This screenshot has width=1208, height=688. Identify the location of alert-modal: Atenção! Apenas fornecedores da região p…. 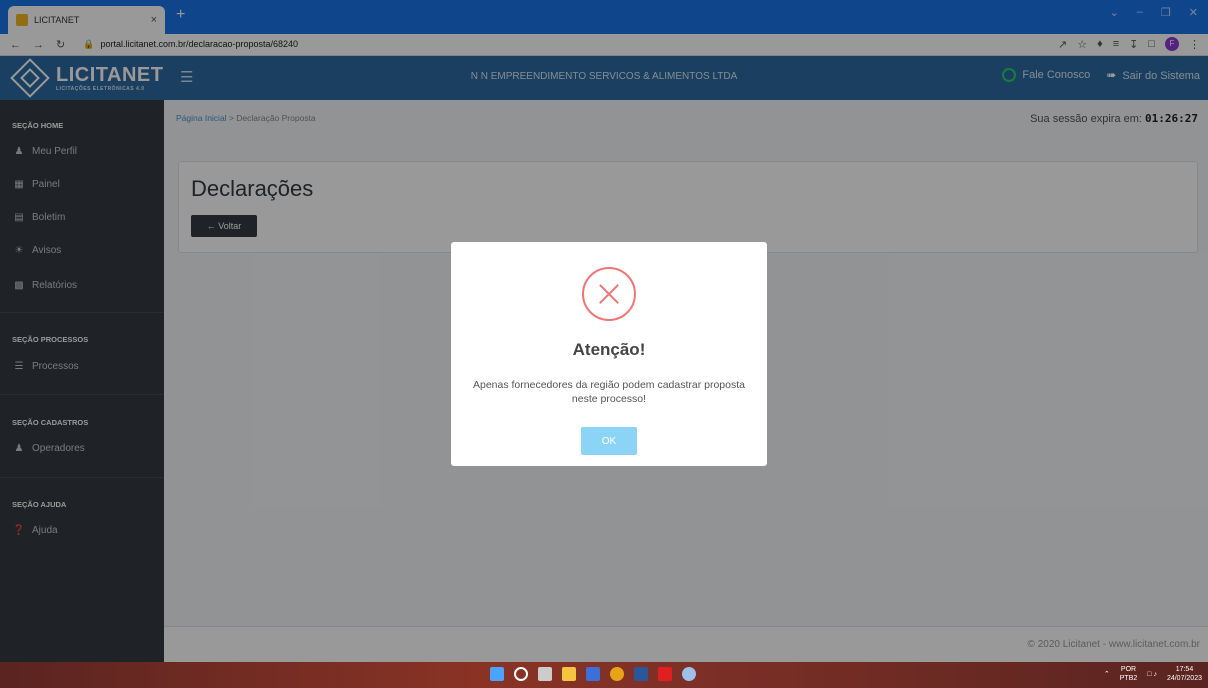
(609, 354).